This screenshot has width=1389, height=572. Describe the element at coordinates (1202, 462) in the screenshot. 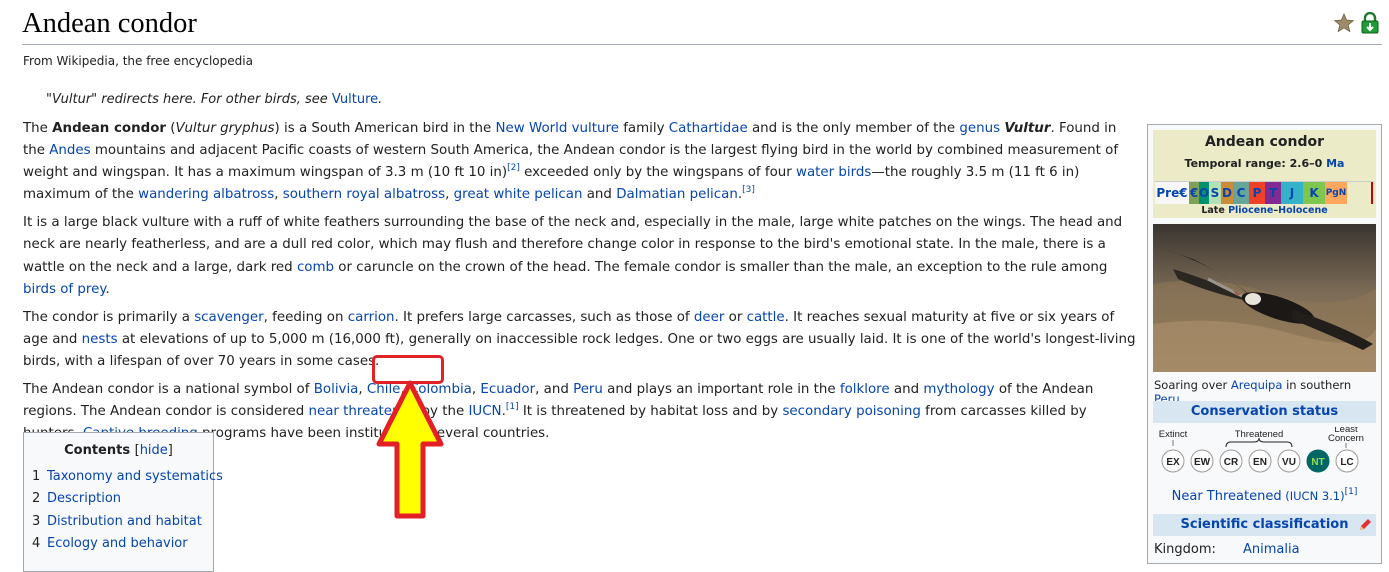

I see `status-code-ew: EW` at that location.